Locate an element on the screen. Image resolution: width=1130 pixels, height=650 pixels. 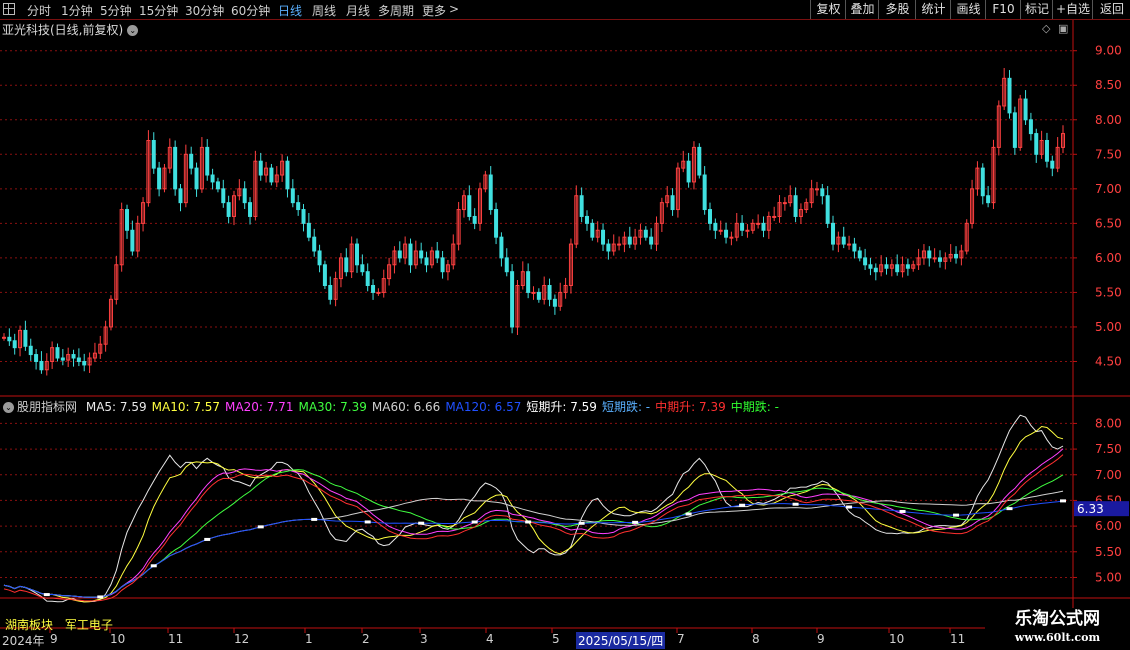
x-axis-label-12: 8 is located at coordinates (756, 639).